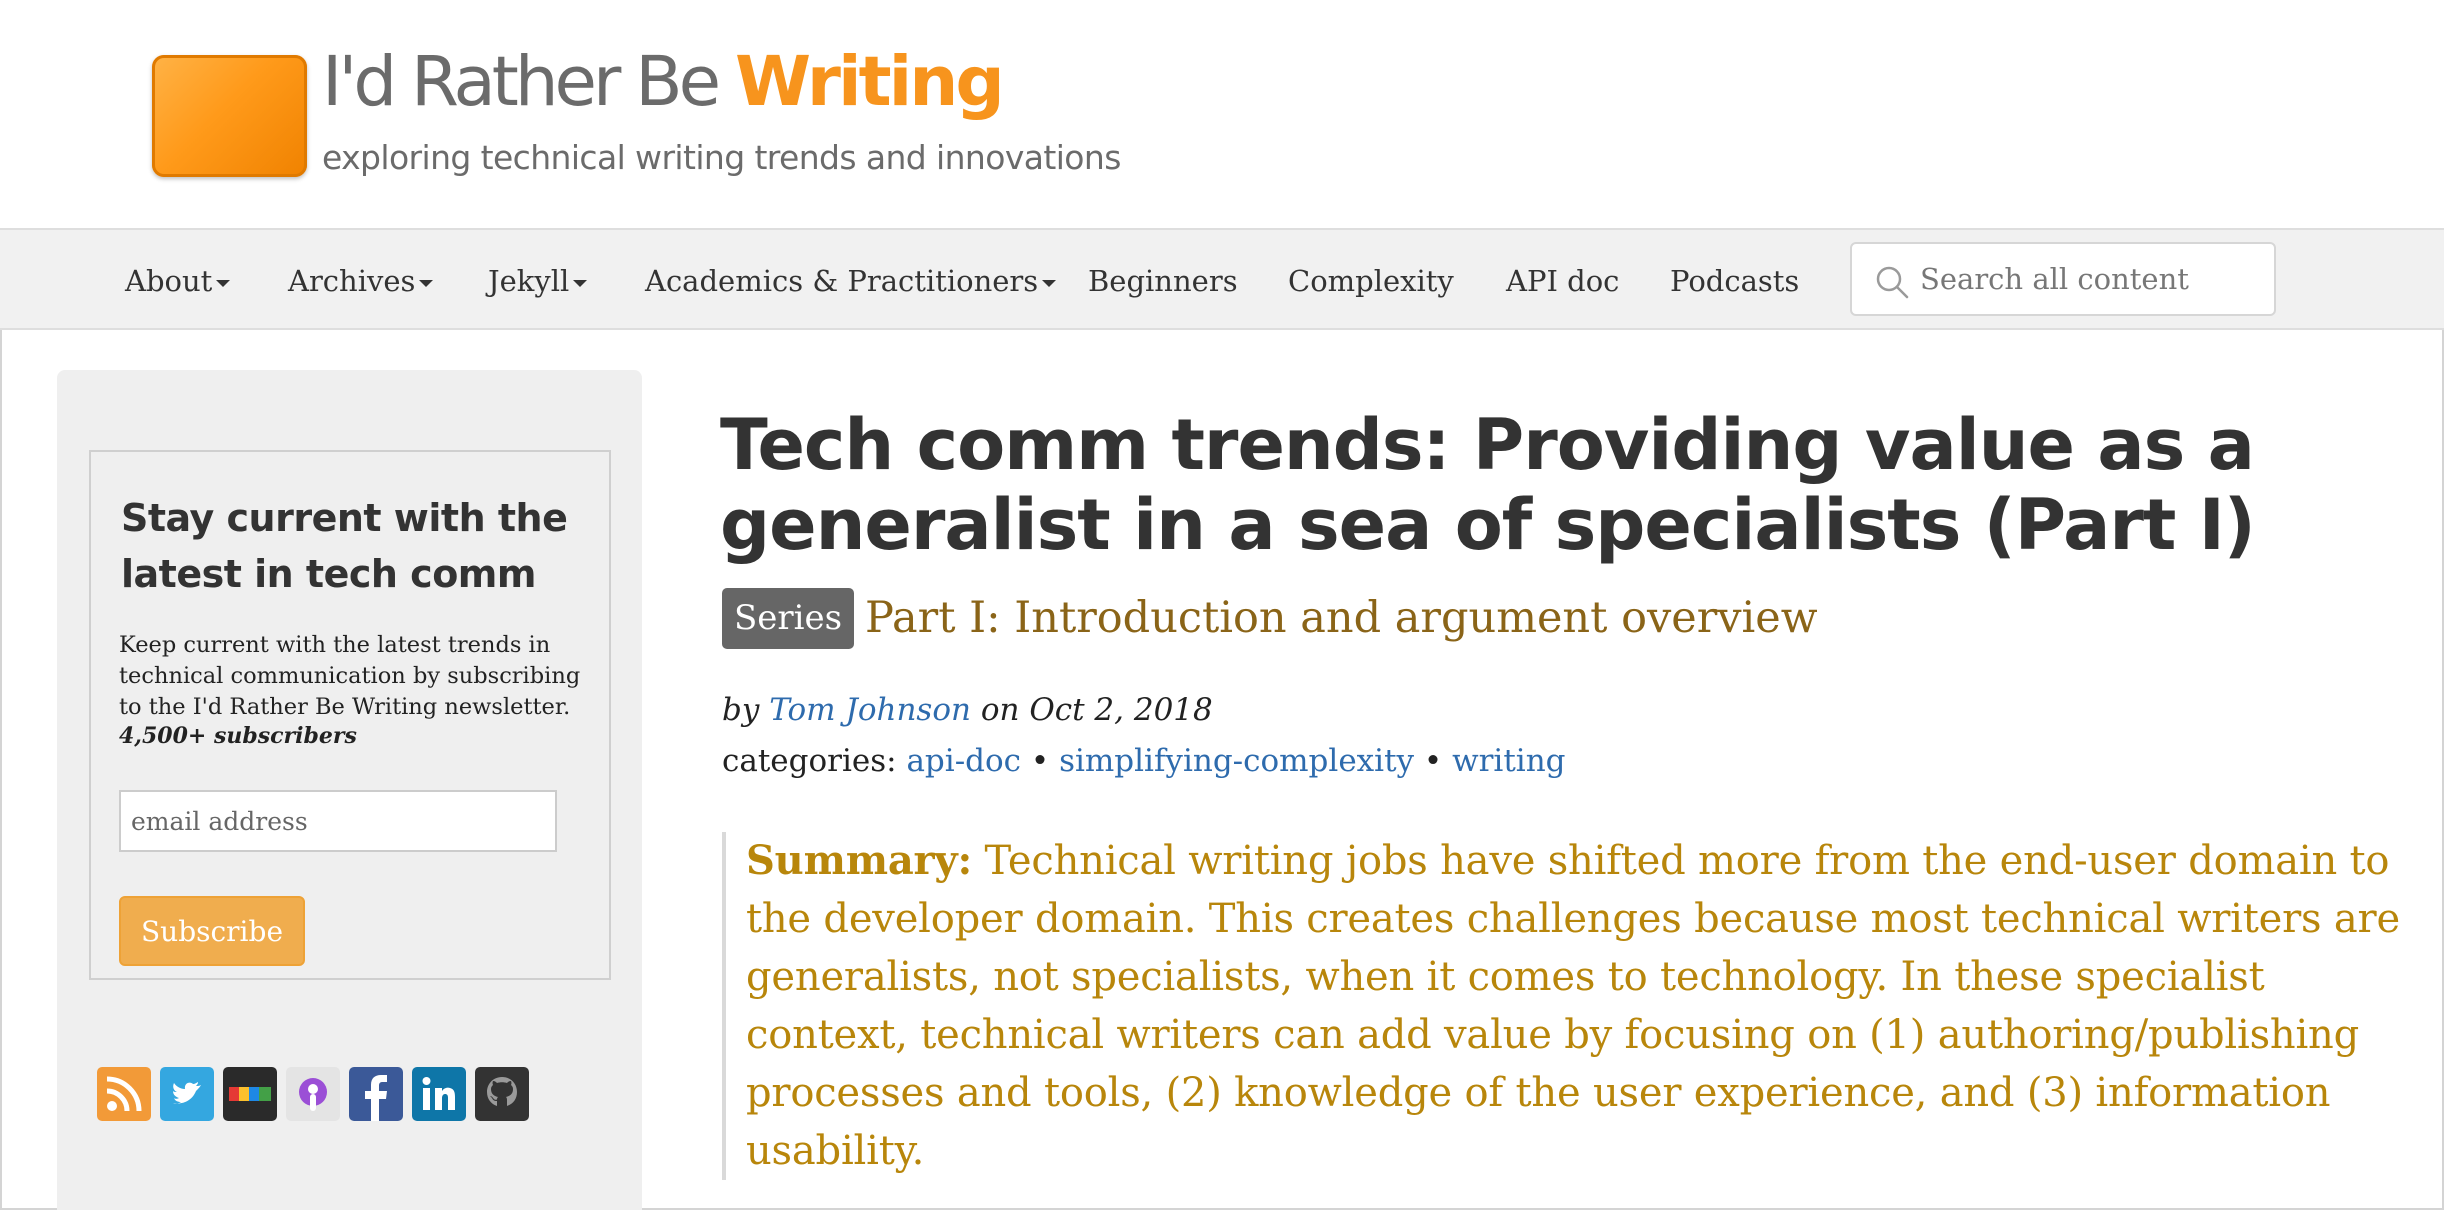 The image size is (2444, 1210). I want to click on search-box, so click(2063, 279).